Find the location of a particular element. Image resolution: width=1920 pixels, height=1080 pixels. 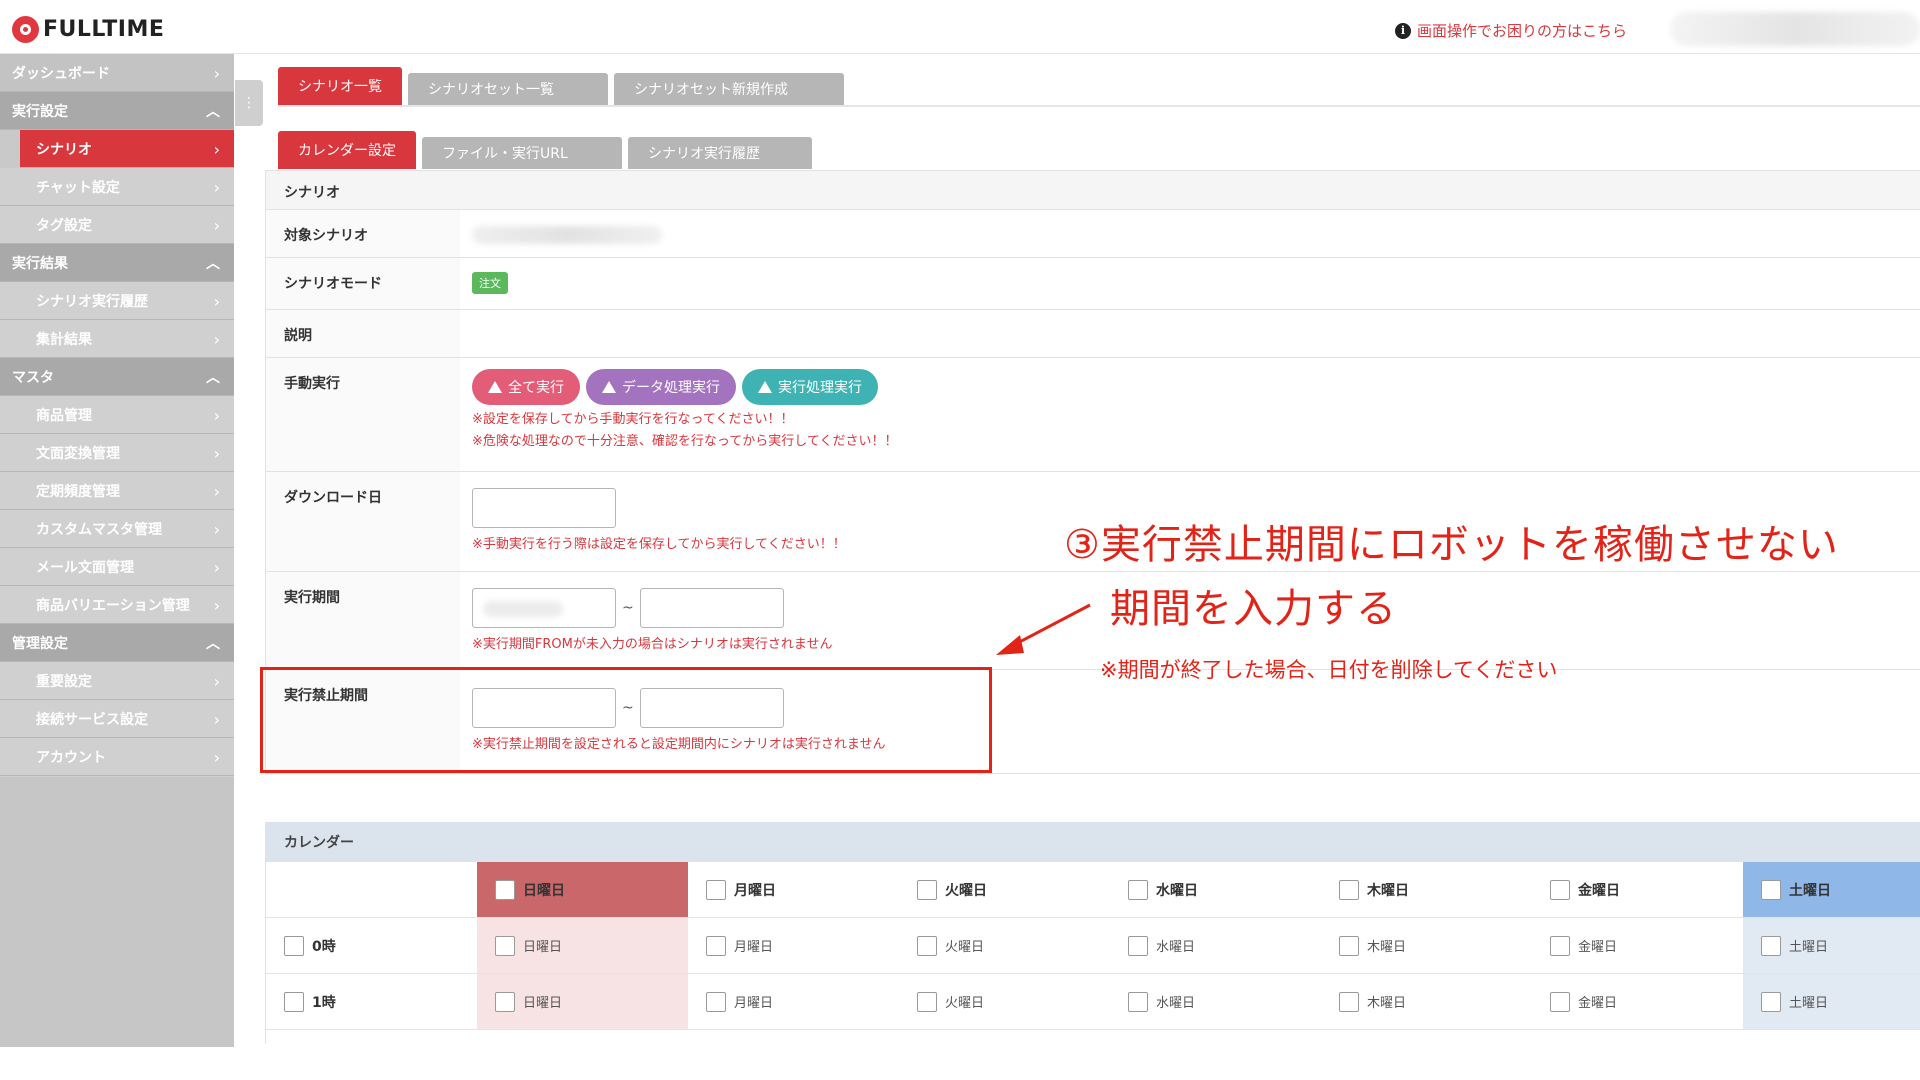

run-data-button: データ処理実行 is located at coordinates (661, 387).